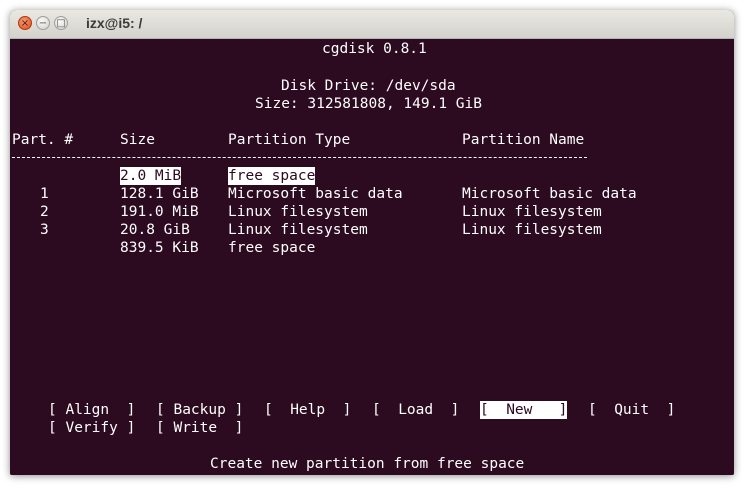 The image size is (750, 489). Describe the element at coordinates (631, 410) in the screenshot. I see `quit-button: [ Quit ]` at that location.